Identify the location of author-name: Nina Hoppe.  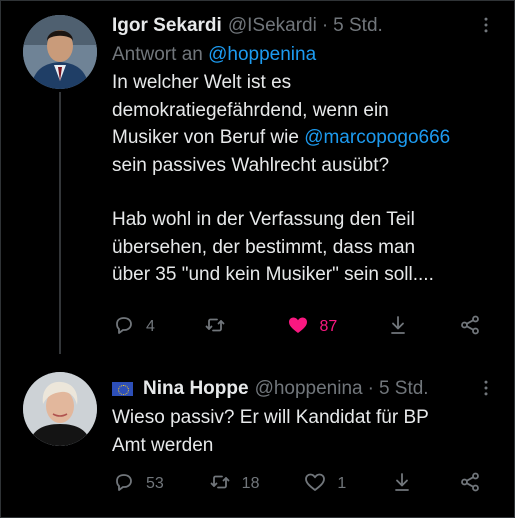
(196, 389).